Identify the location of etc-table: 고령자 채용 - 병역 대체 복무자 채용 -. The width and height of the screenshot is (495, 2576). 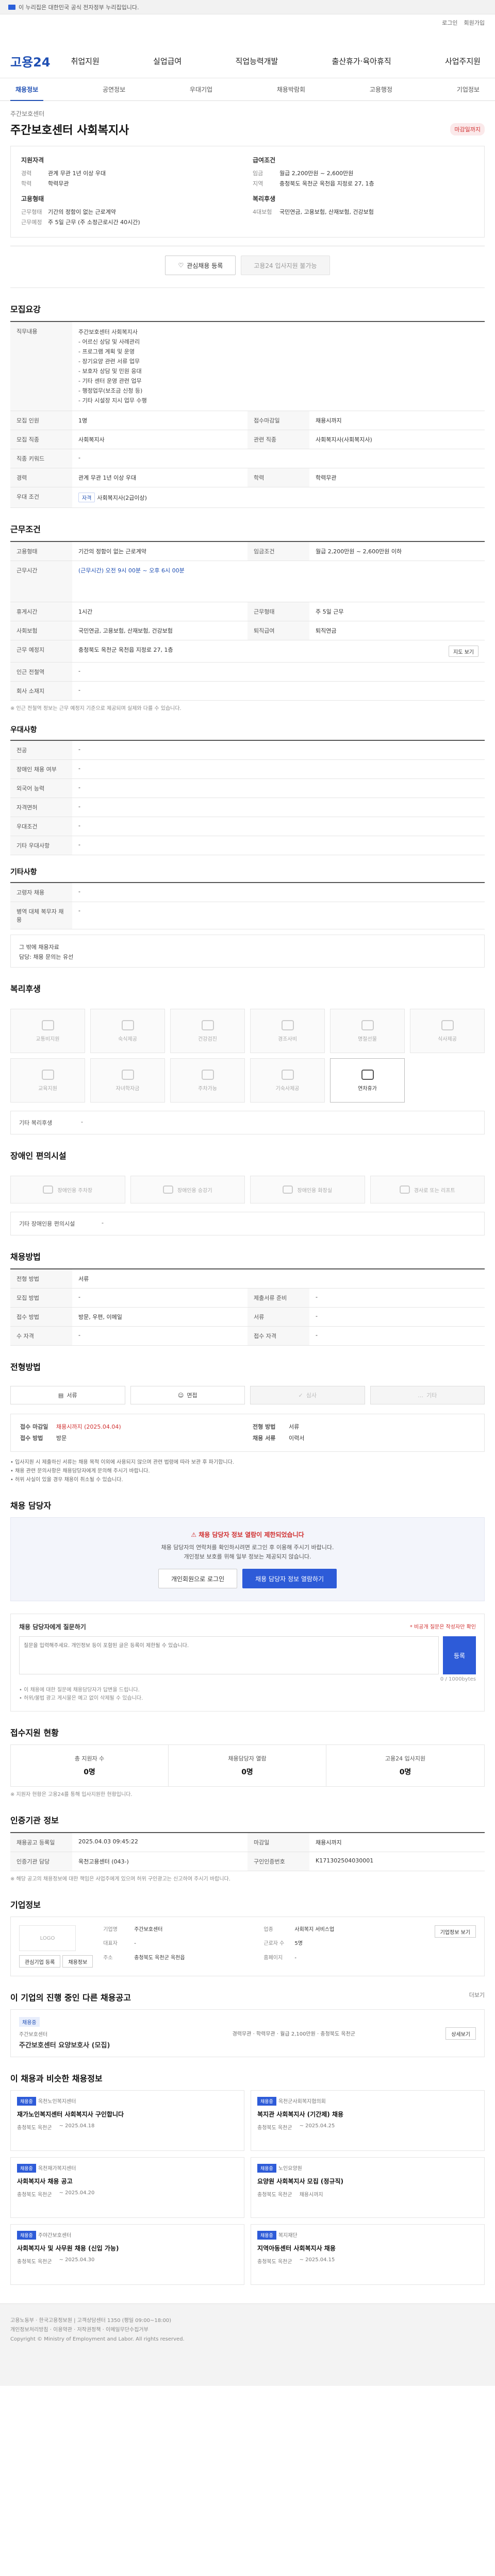
(247, 905).